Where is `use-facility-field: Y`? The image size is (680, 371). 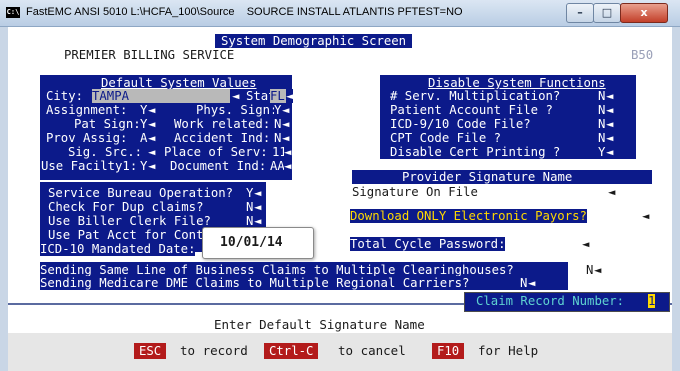
use-facility-field: Y is located at coordinates (144, 166).